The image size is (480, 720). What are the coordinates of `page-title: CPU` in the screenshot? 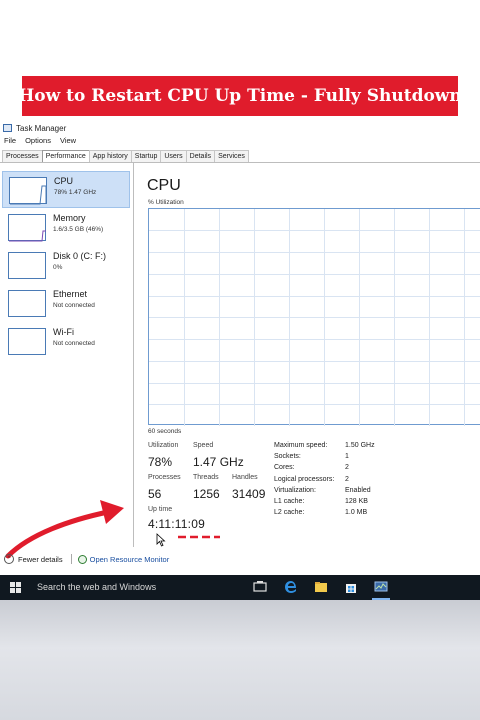 It's located at (164, 185).